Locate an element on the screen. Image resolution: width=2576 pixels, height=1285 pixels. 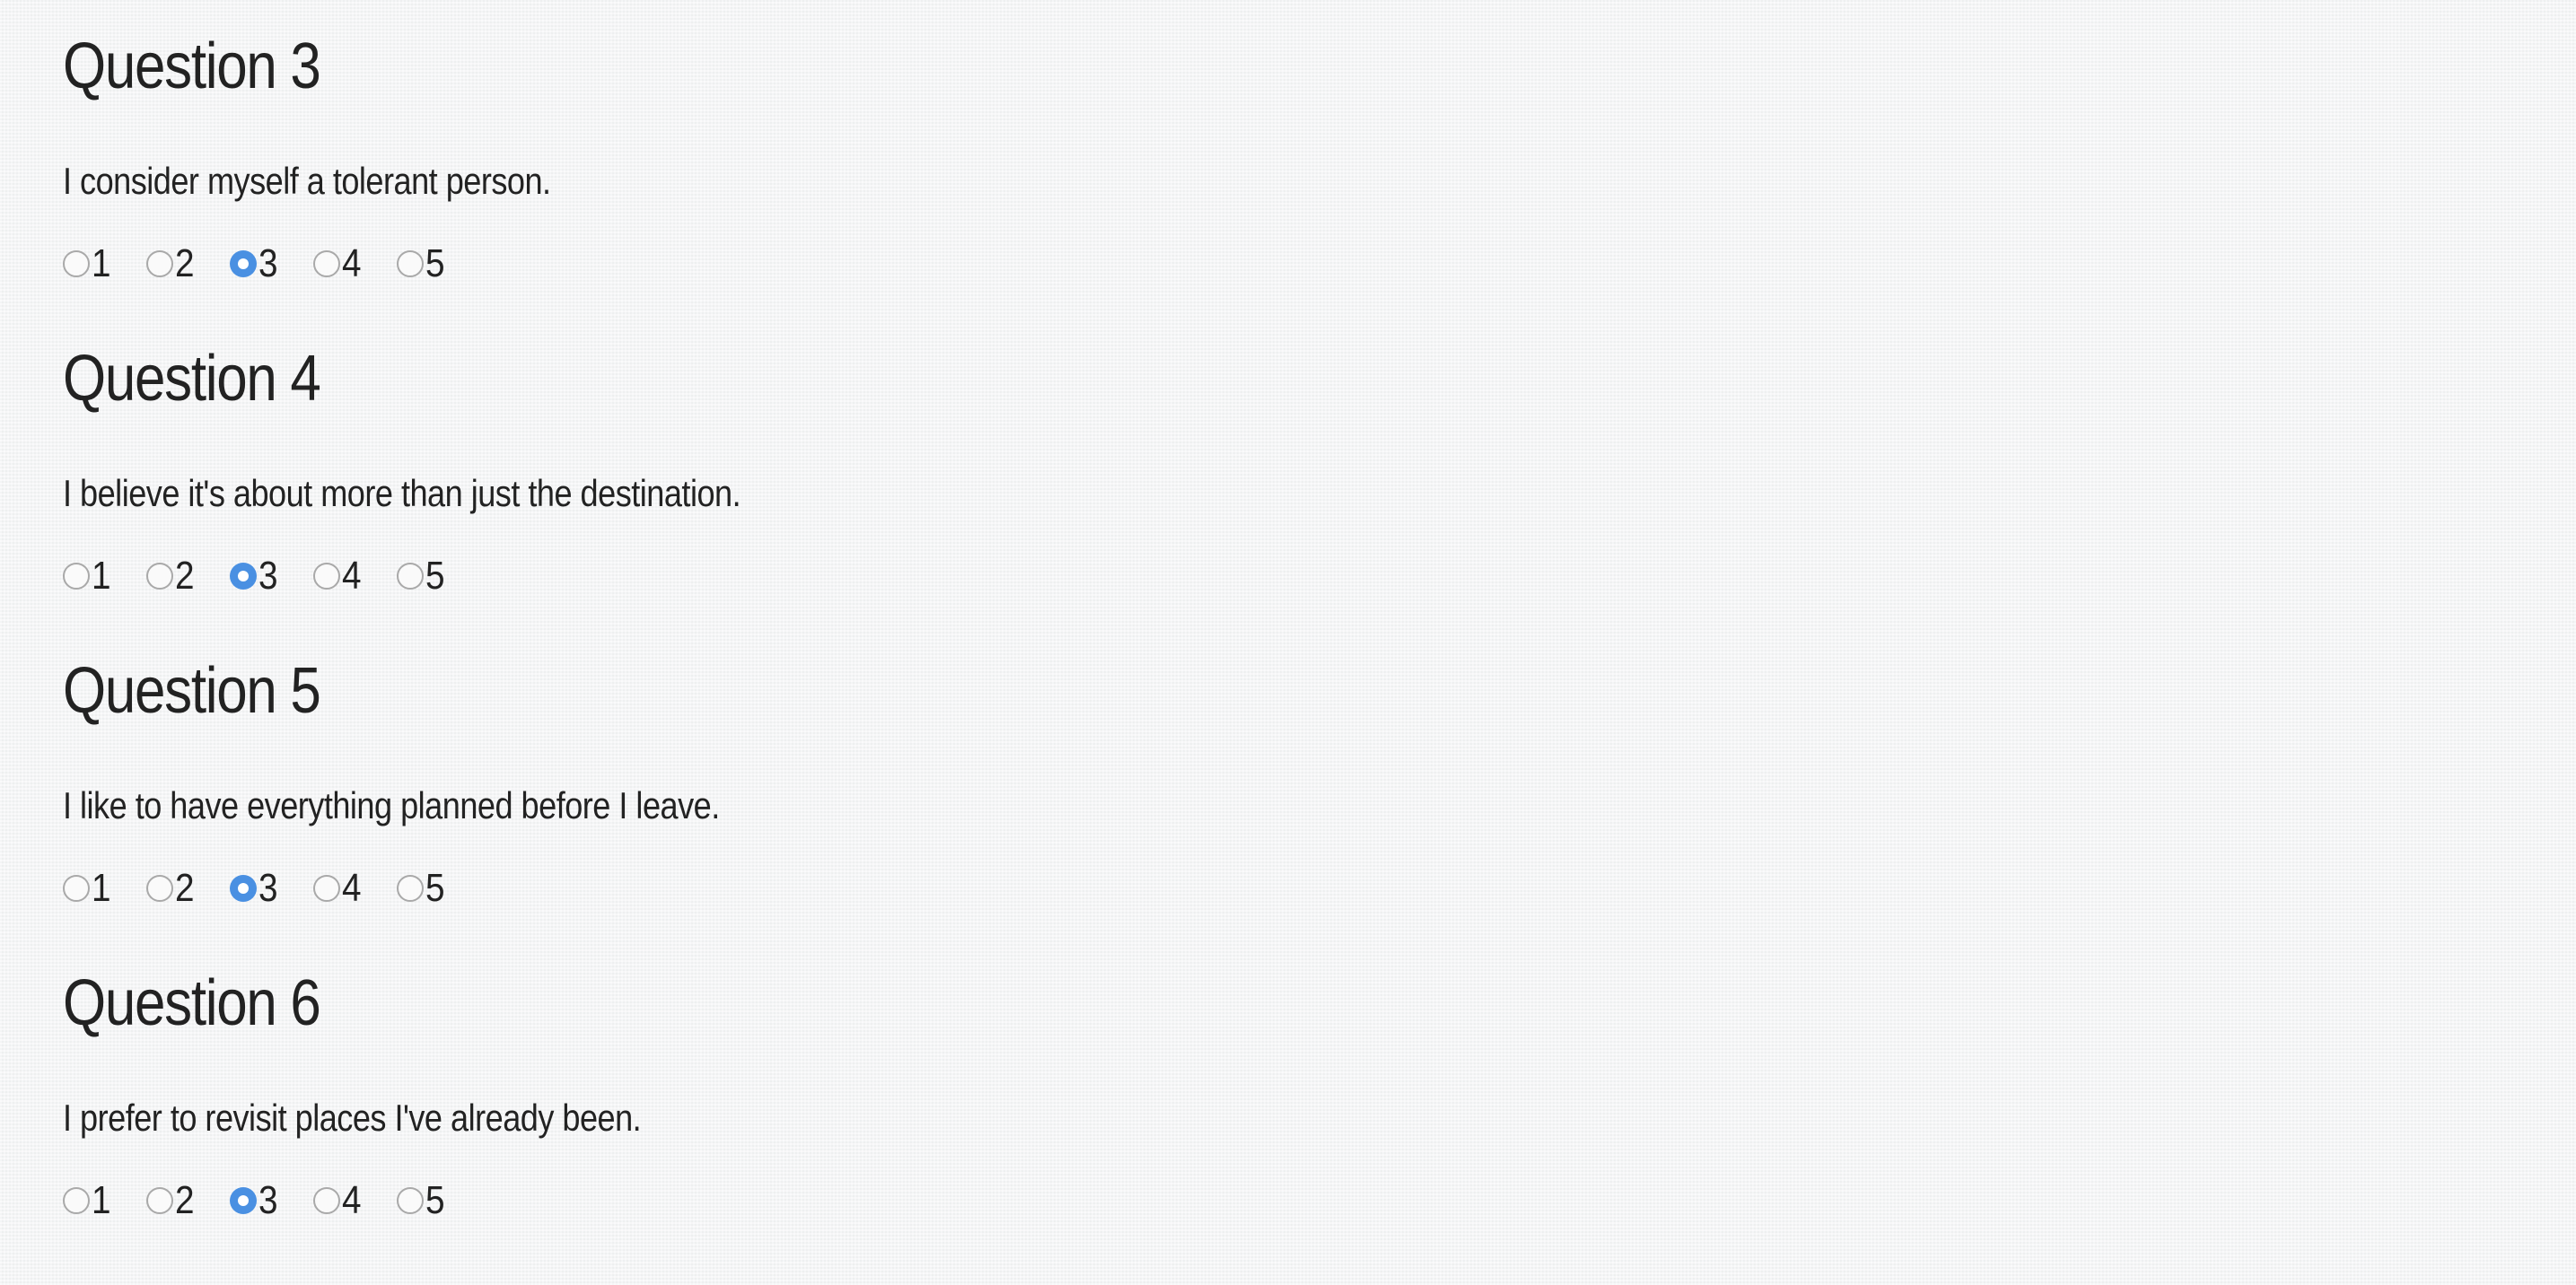
question-title: Question 6 is located at coordinates (192, 1003).